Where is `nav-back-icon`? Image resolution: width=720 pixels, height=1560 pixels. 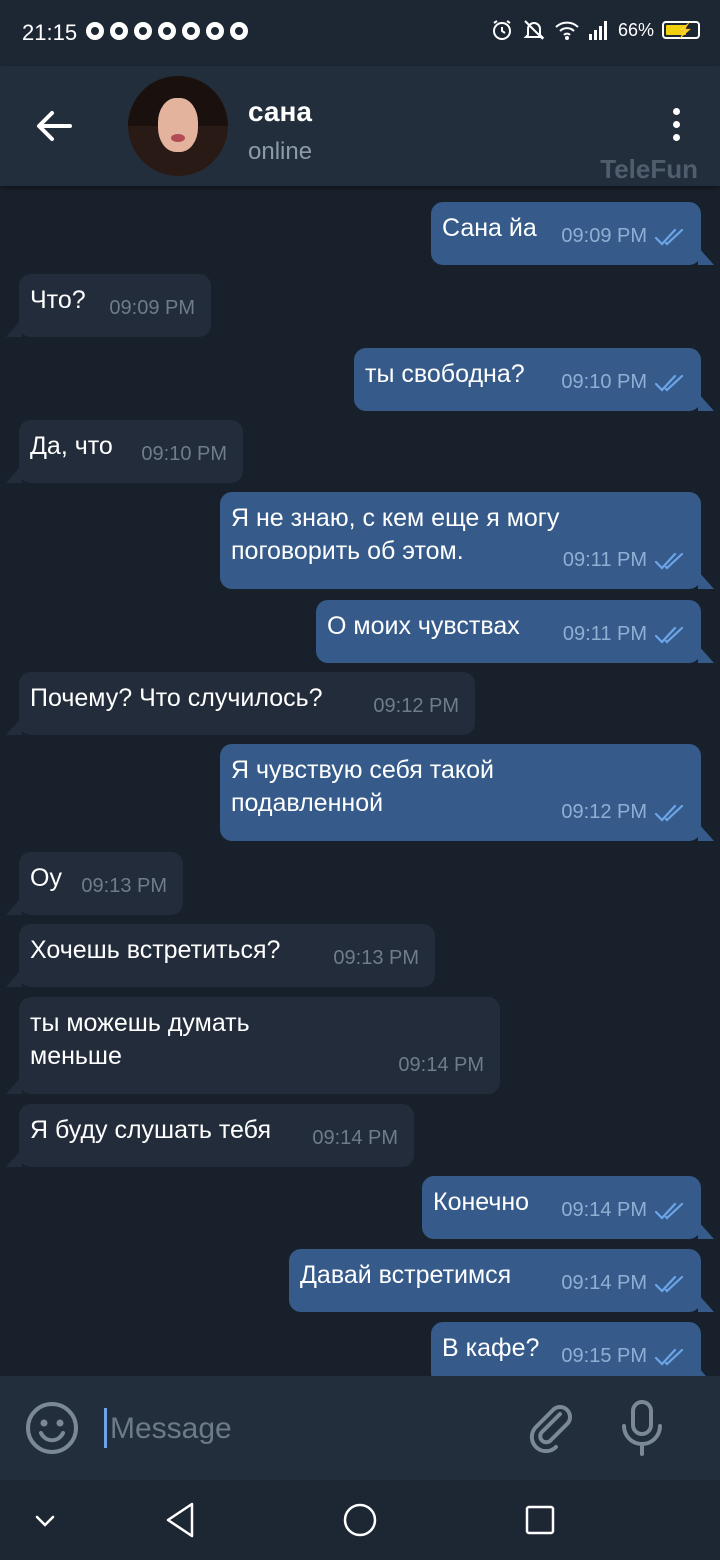
nav-back-icon is located at coordinates (180, 1520).